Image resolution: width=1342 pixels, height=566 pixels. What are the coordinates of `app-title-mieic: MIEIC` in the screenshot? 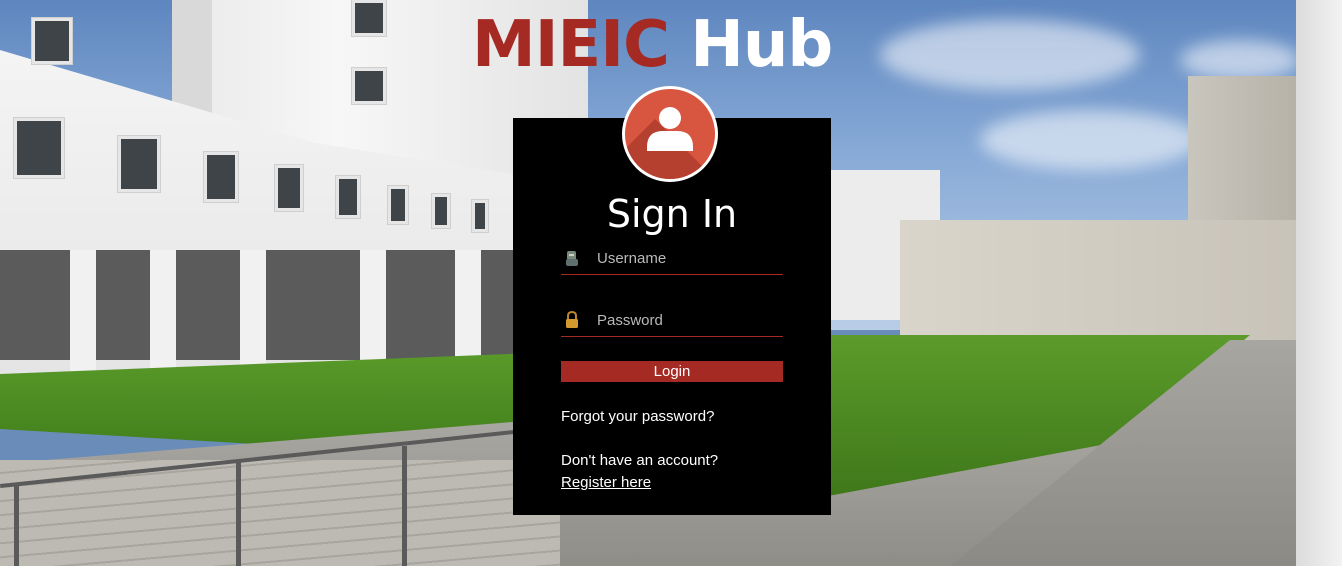 It's located at (571, 45).